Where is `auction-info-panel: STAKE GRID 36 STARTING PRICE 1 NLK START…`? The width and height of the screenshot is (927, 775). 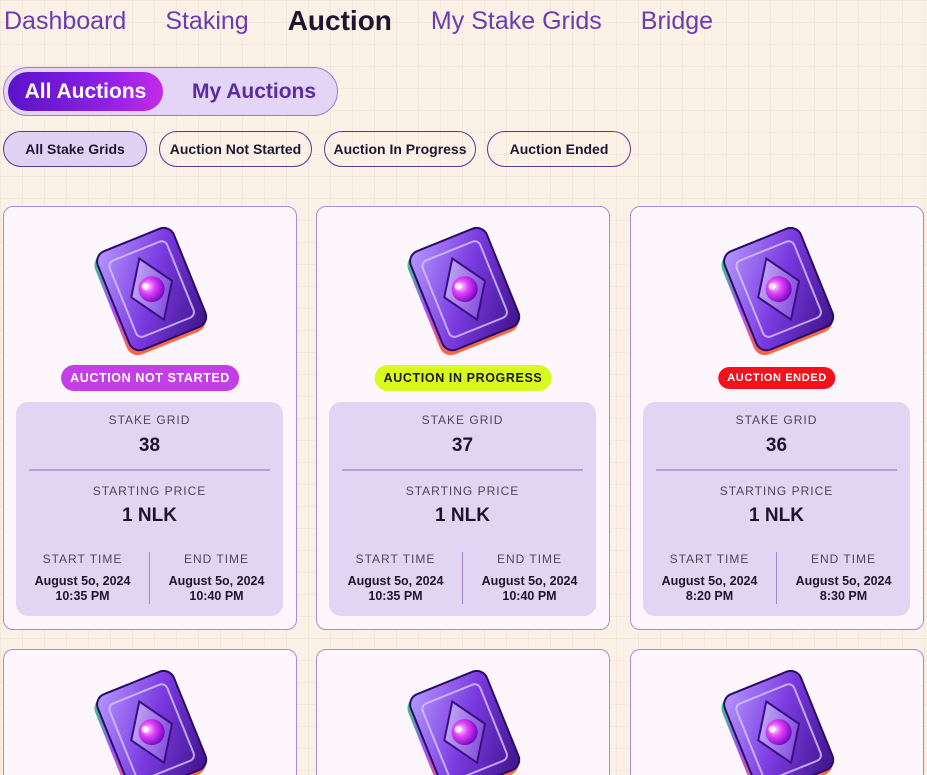
auction-info-panel: STAKE GRID 36 STARTING PRICE 1 NLK START… is located at coordinates (776, 509).